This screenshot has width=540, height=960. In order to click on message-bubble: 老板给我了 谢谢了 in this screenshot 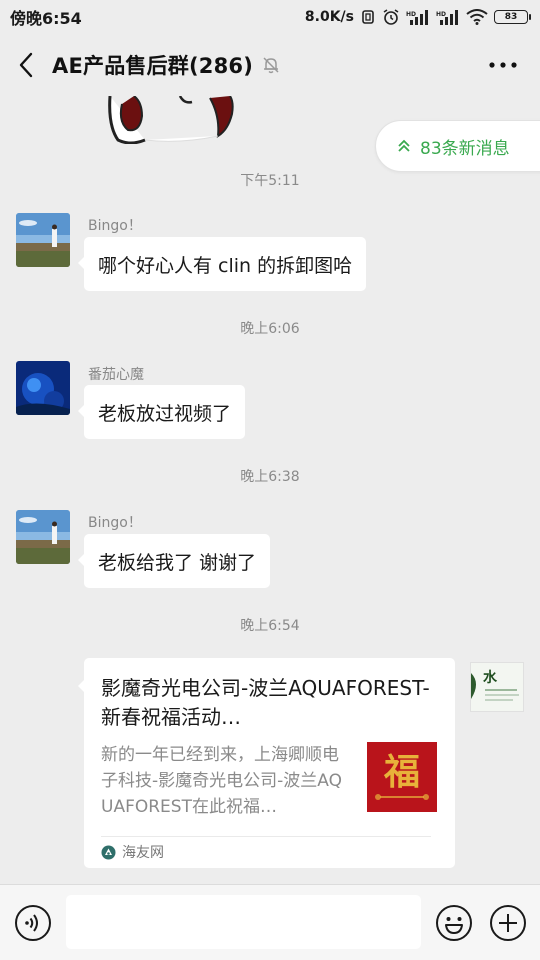, I will do `click(174, 561)`.